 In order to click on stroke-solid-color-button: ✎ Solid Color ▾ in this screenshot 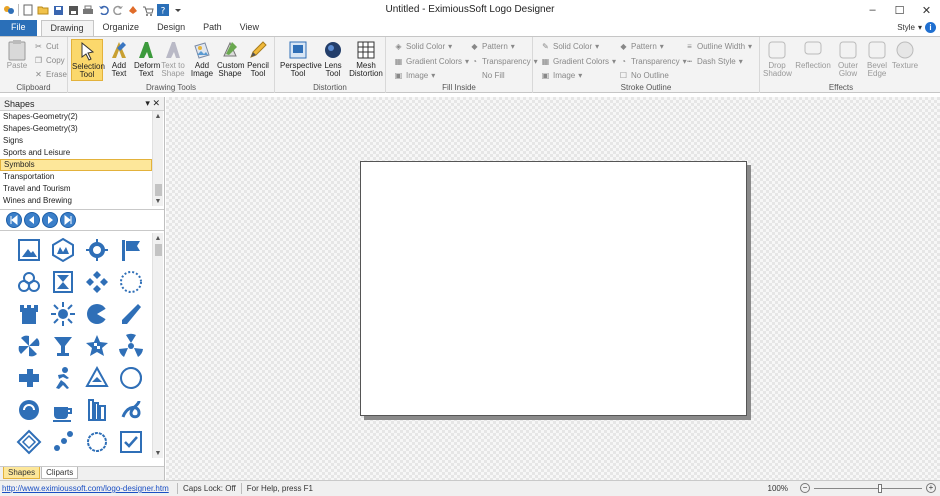, I will do `click(570, 46)`.